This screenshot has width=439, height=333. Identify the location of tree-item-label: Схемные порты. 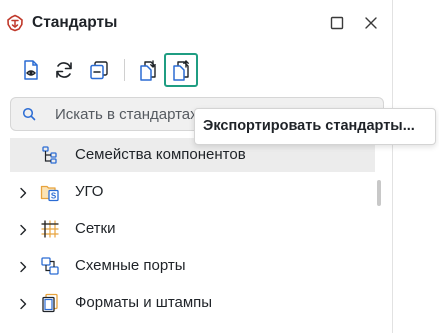
(130, 265).